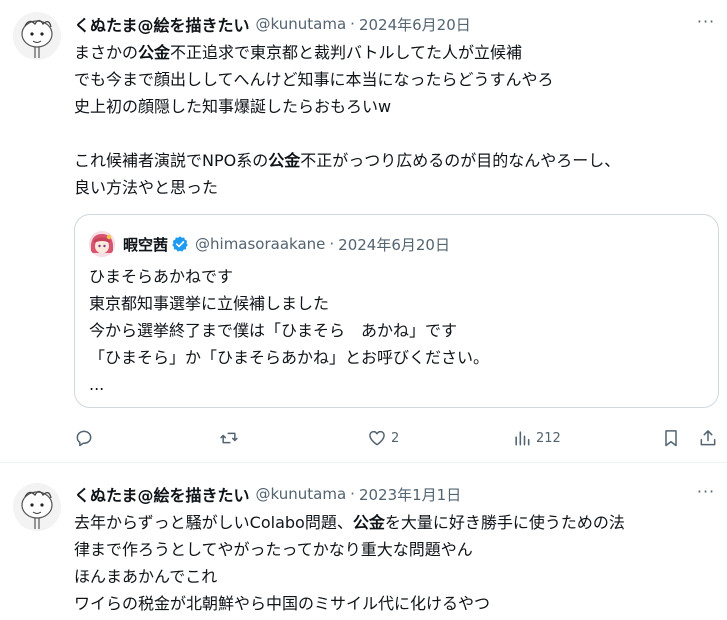 Image resolution: width=727 pixels, height=620 pixels. I want to click on tweet-header: くぬたま@絵を描きたい @kunutama · 2024年6月20日, so click(272, 24).